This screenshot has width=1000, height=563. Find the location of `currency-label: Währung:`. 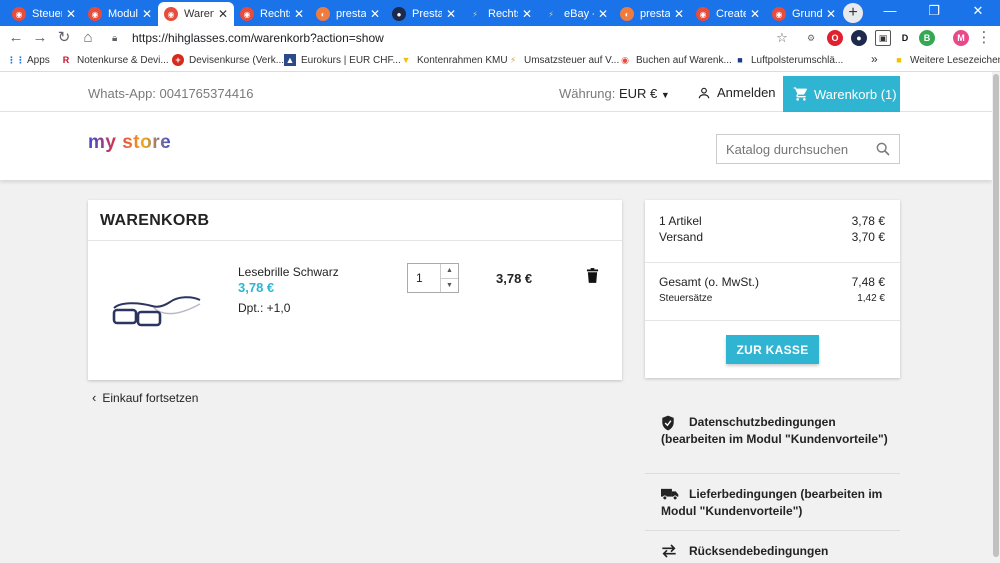

currency-label: Währung: is located at coordinates (587, 93).